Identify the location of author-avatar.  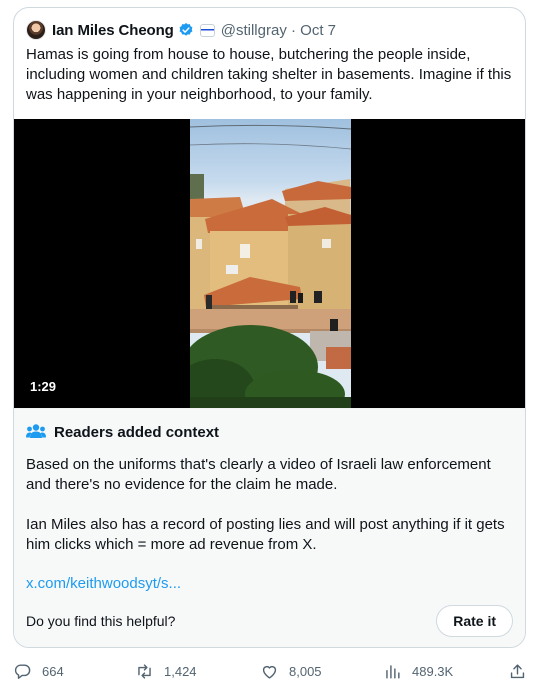
(36, 30).